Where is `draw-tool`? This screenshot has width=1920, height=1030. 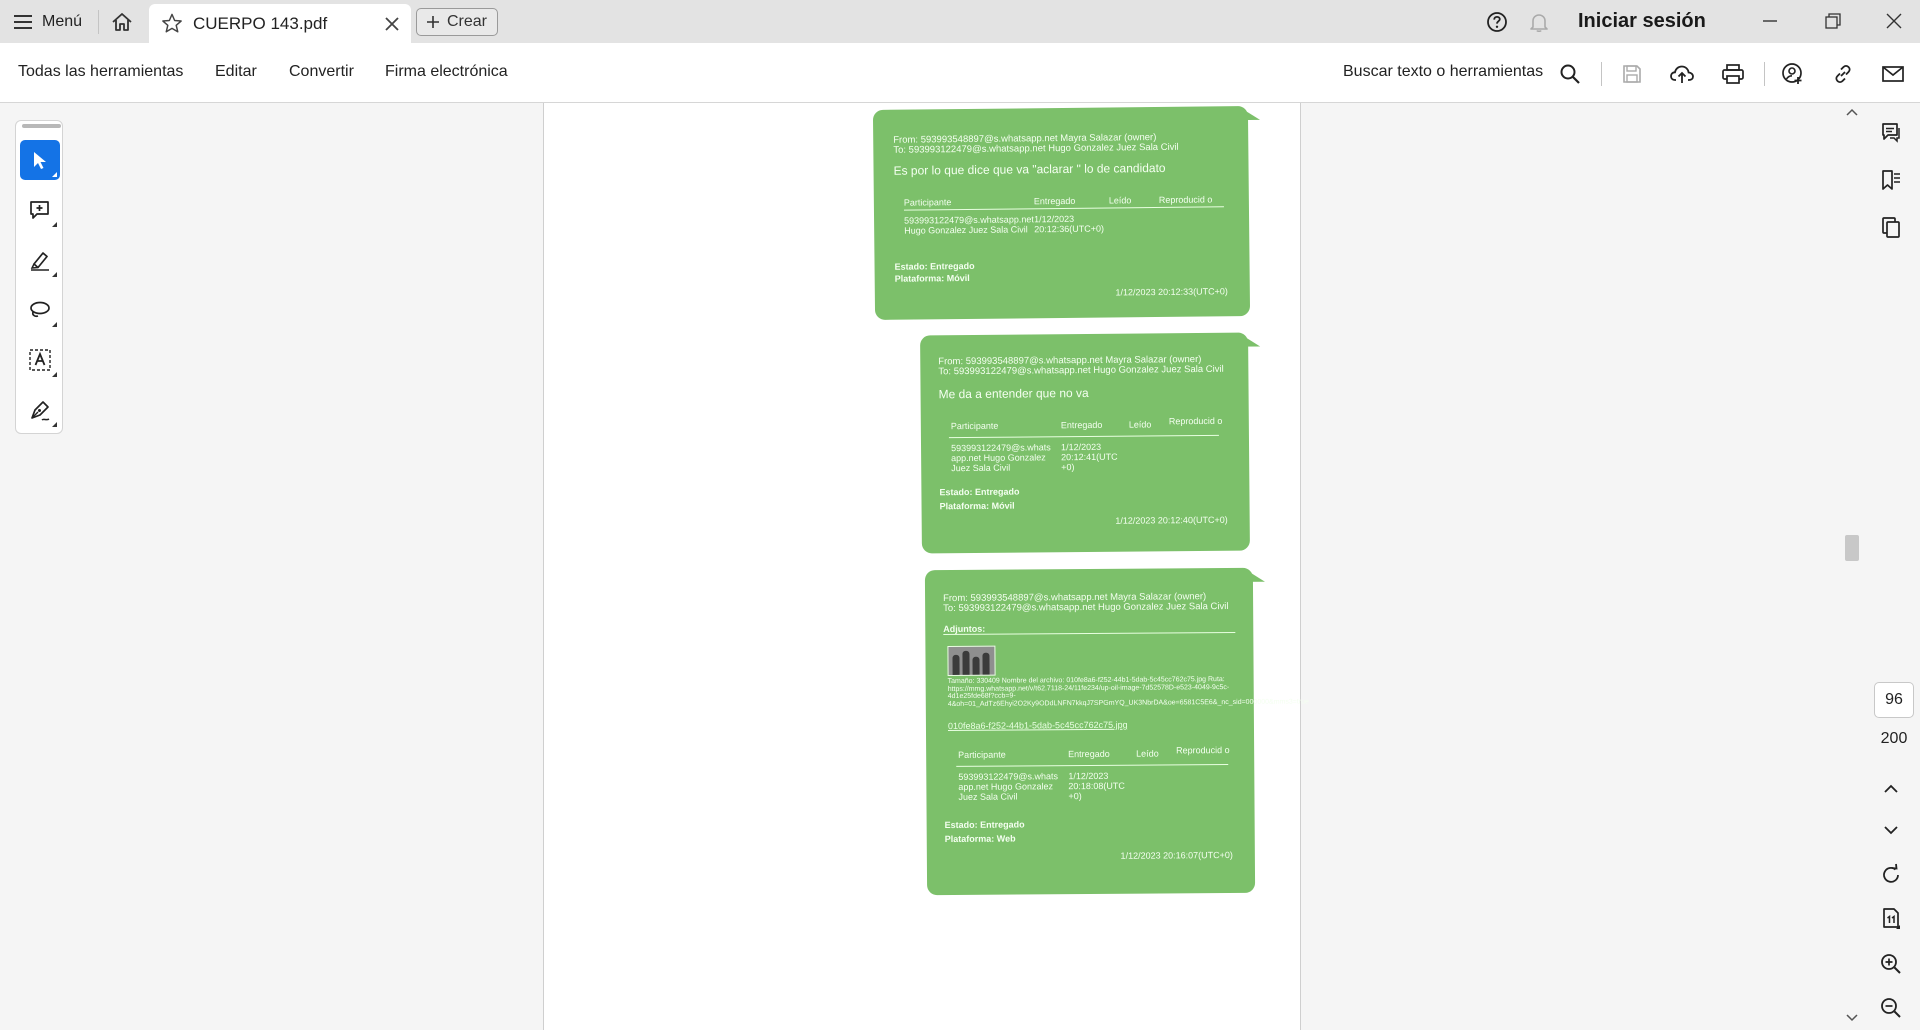
draw-tool is located at coordinates (40, 310).